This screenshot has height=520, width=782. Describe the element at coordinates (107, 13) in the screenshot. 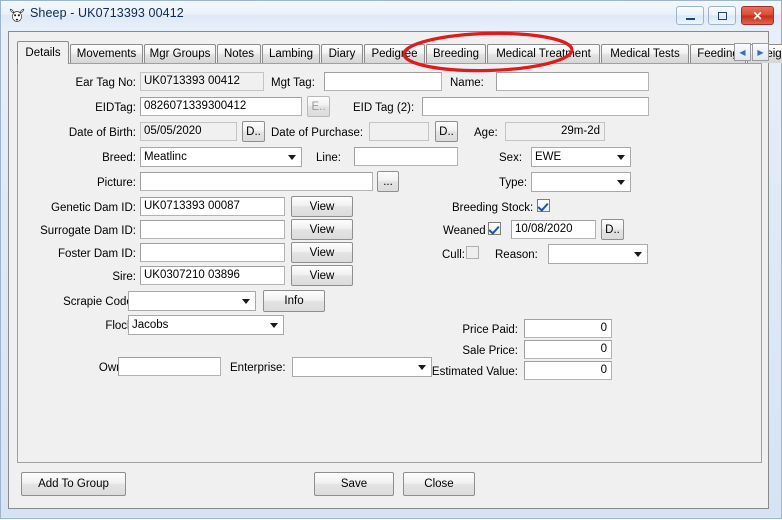

I see `window-title: Sheep - UK0713393 00412` at that location.